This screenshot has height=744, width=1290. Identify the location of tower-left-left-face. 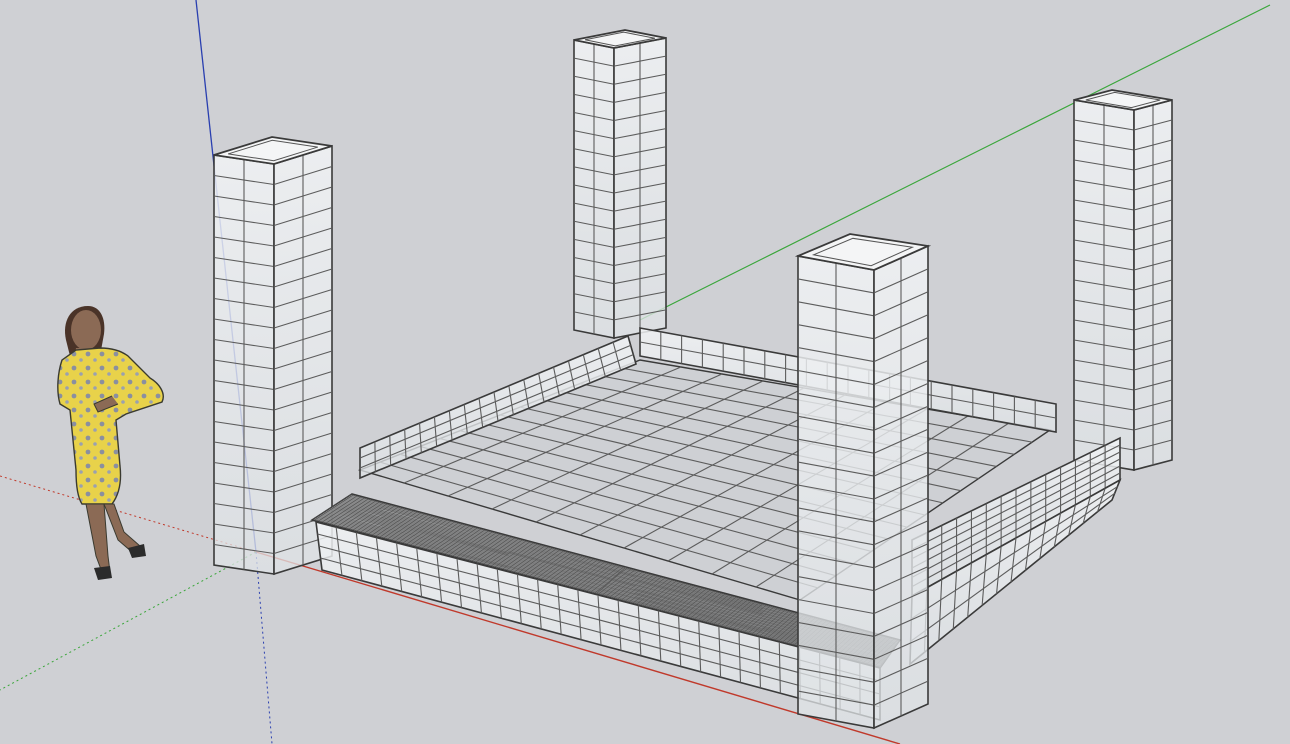
(244, 364).